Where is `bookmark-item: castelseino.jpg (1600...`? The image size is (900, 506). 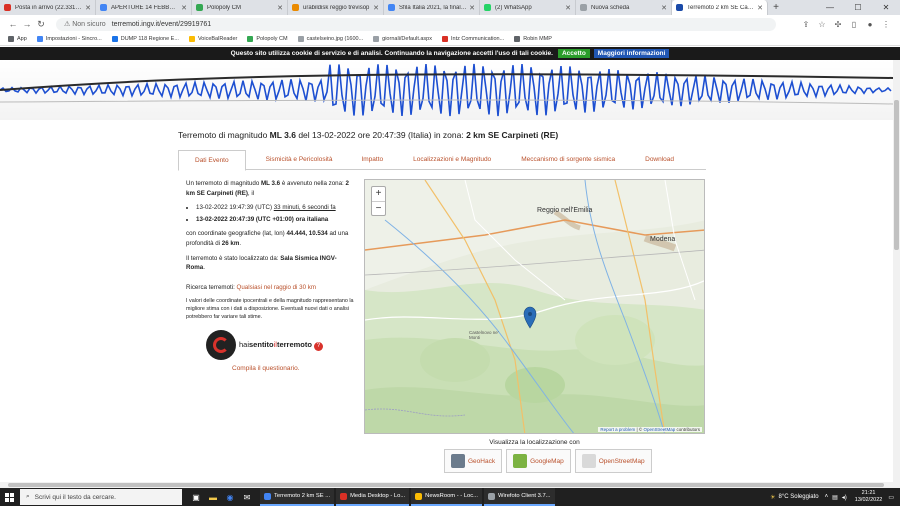
bookmark-item: castelseino.jpg (1600... is located at coordinates (330, 39).